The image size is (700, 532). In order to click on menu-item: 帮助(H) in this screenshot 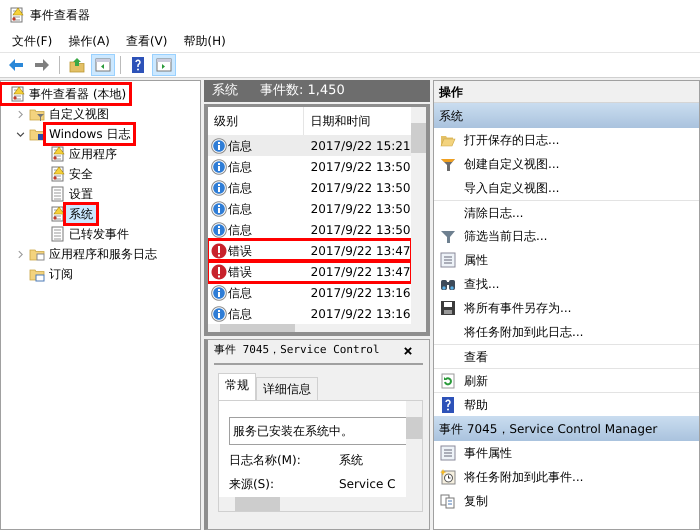, I will do `click(204, 41)`.